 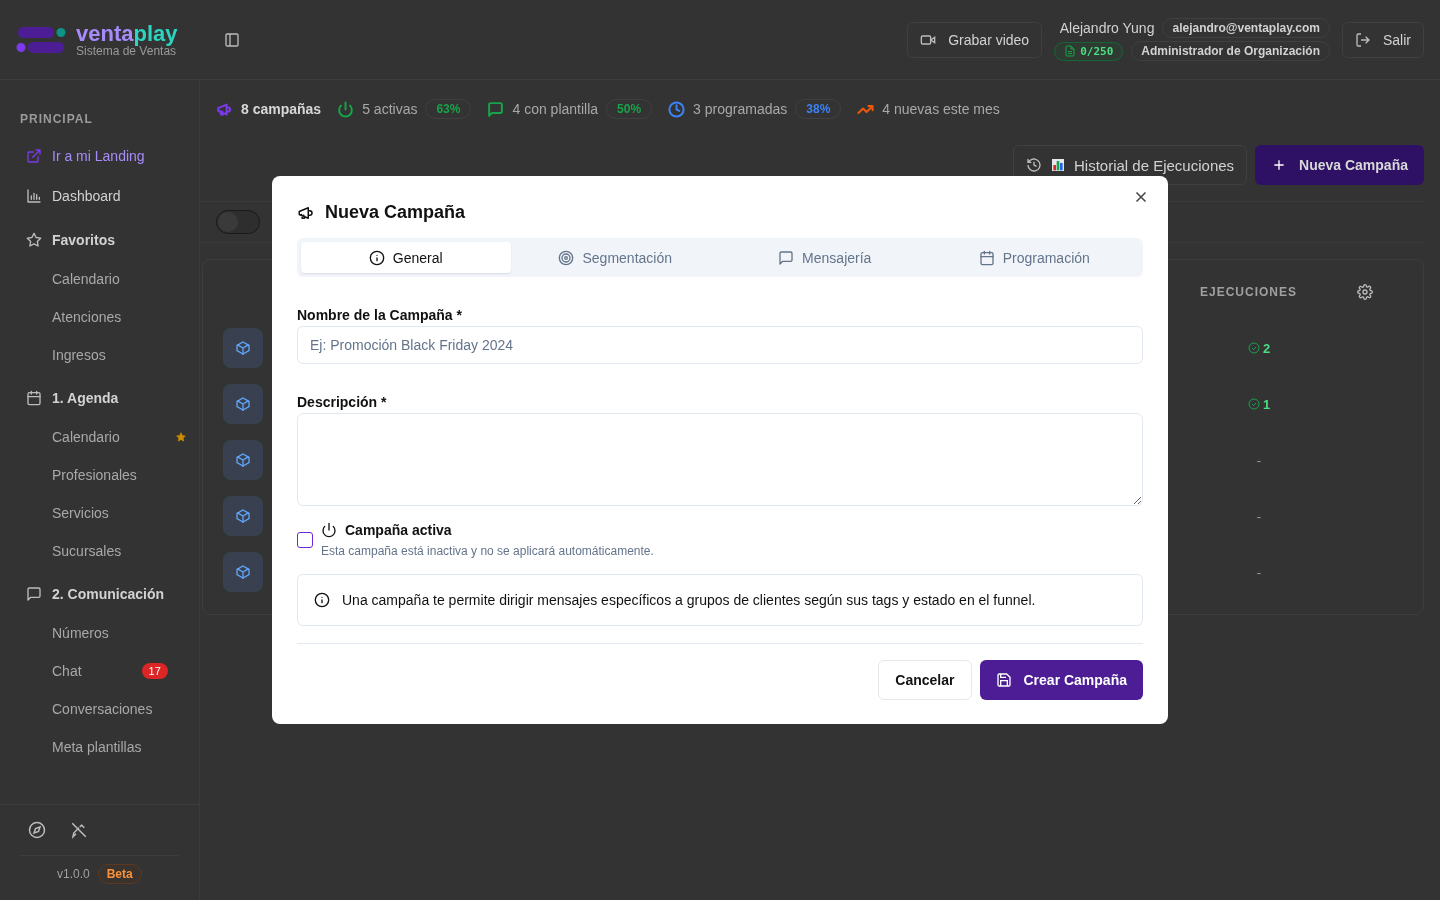 What do you see at coordinates (101, 355) in the screenshot?
I see `sidebar-item: Ingresos` at bounding box center [101, 355].